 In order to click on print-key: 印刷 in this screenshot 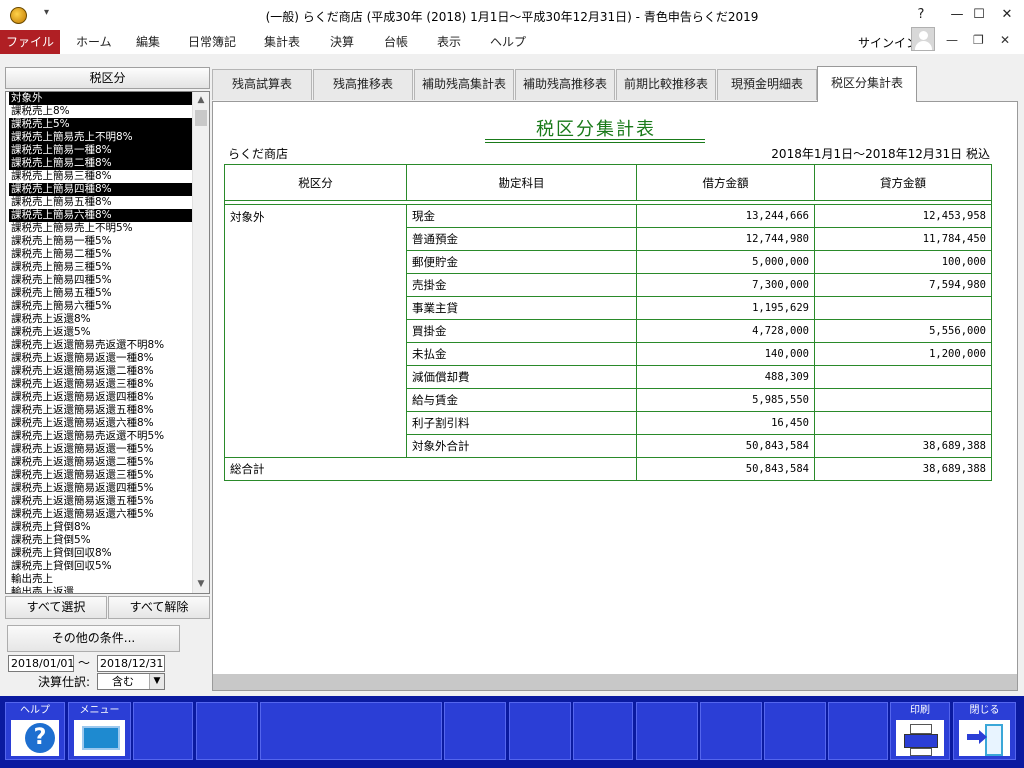, I will do `click(920, 731)`.